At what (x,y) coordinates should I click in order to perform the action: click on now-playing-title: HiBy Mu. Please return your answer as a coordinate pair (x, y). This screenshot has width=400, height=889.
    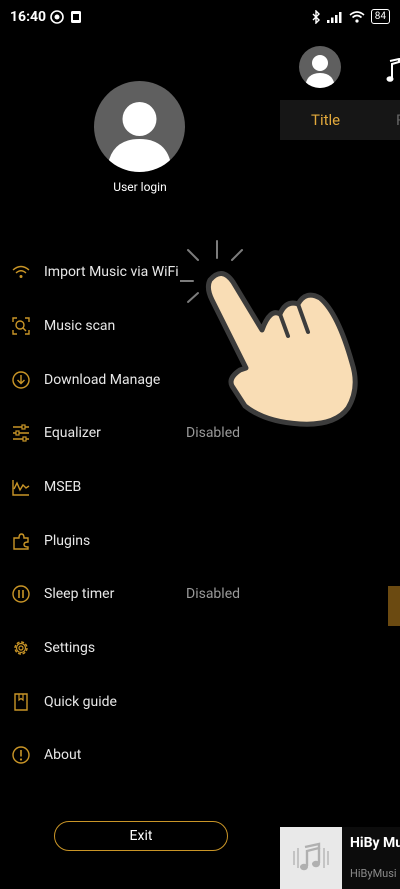
    Looking at the image, I should click on (375, 843).